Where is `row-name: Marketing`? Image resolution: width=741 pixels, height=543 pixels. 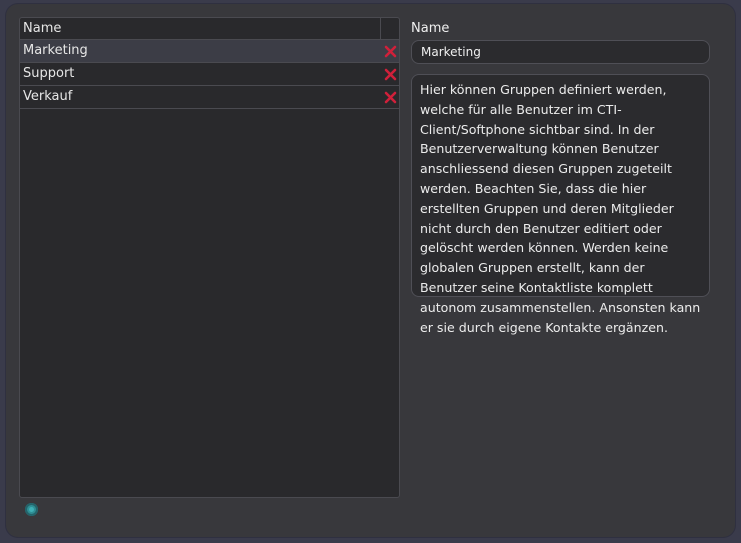
row-name: Marketing is located at coordinates (200, 51).